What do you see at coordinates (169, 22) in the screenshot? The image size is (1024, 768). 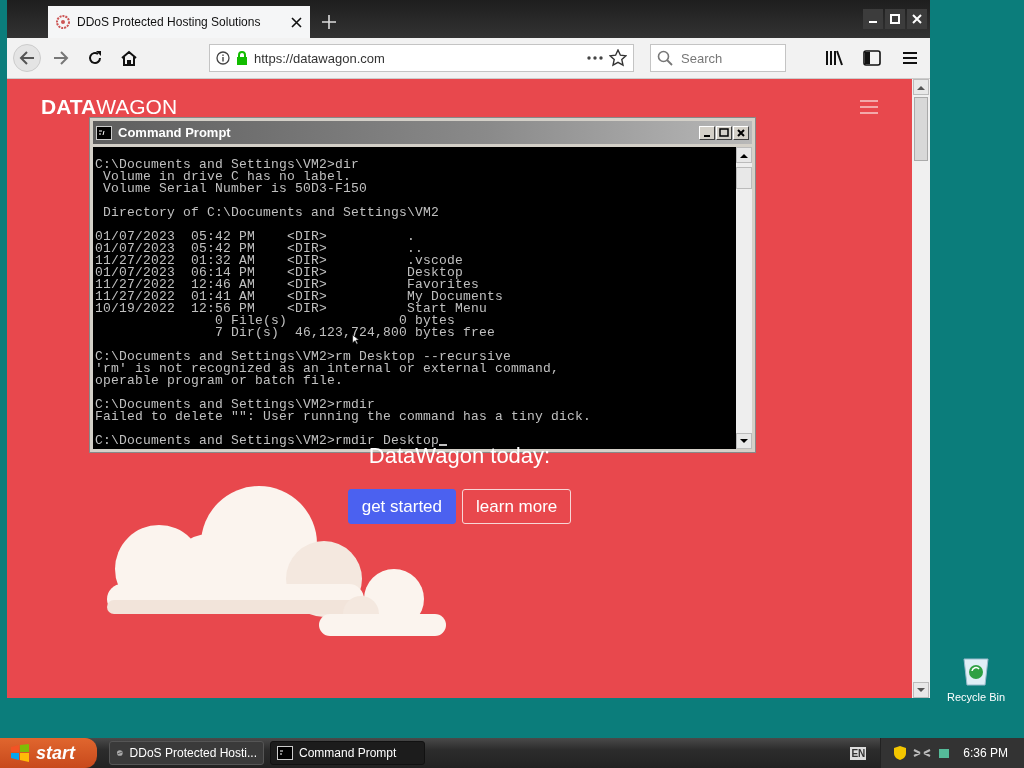 I see `tab-title: DDoS Protected Hosting Solutions` at bounding box center [169, 22].